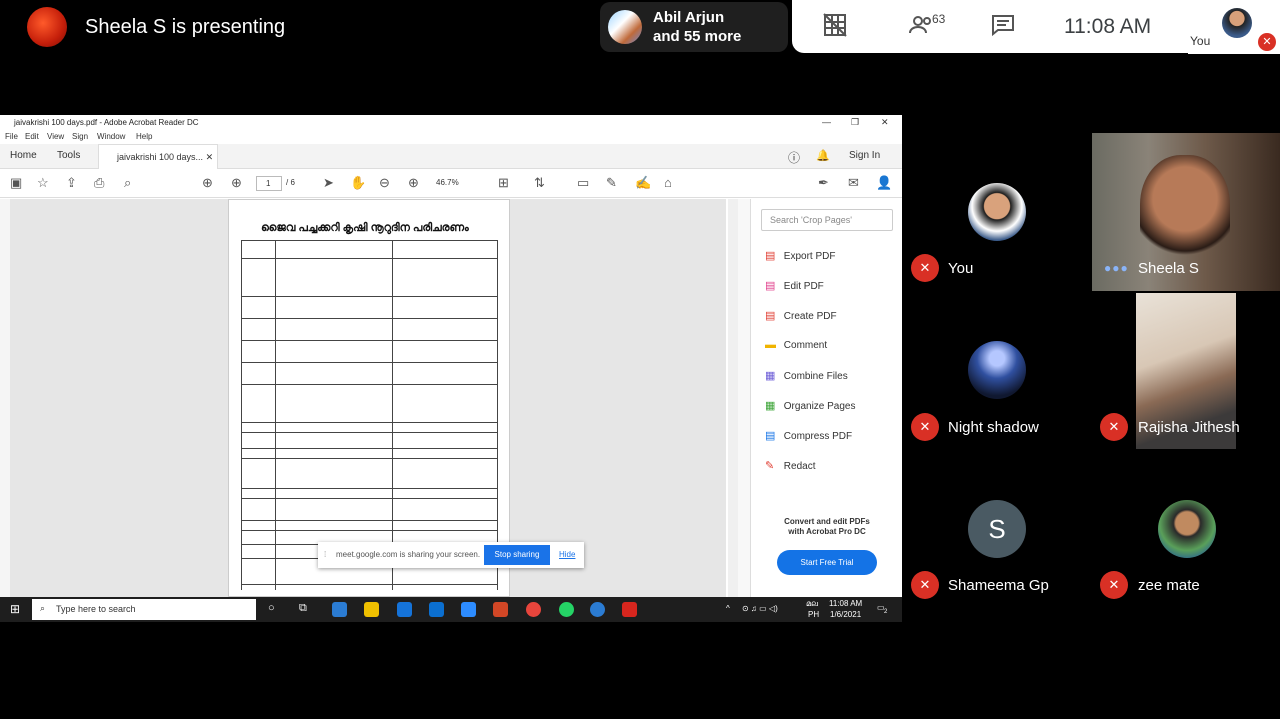 Image resolution: width=1280 pixels, height=719 pixels. I want to click on self-view-mini: You ✕, so click(1234, 27).